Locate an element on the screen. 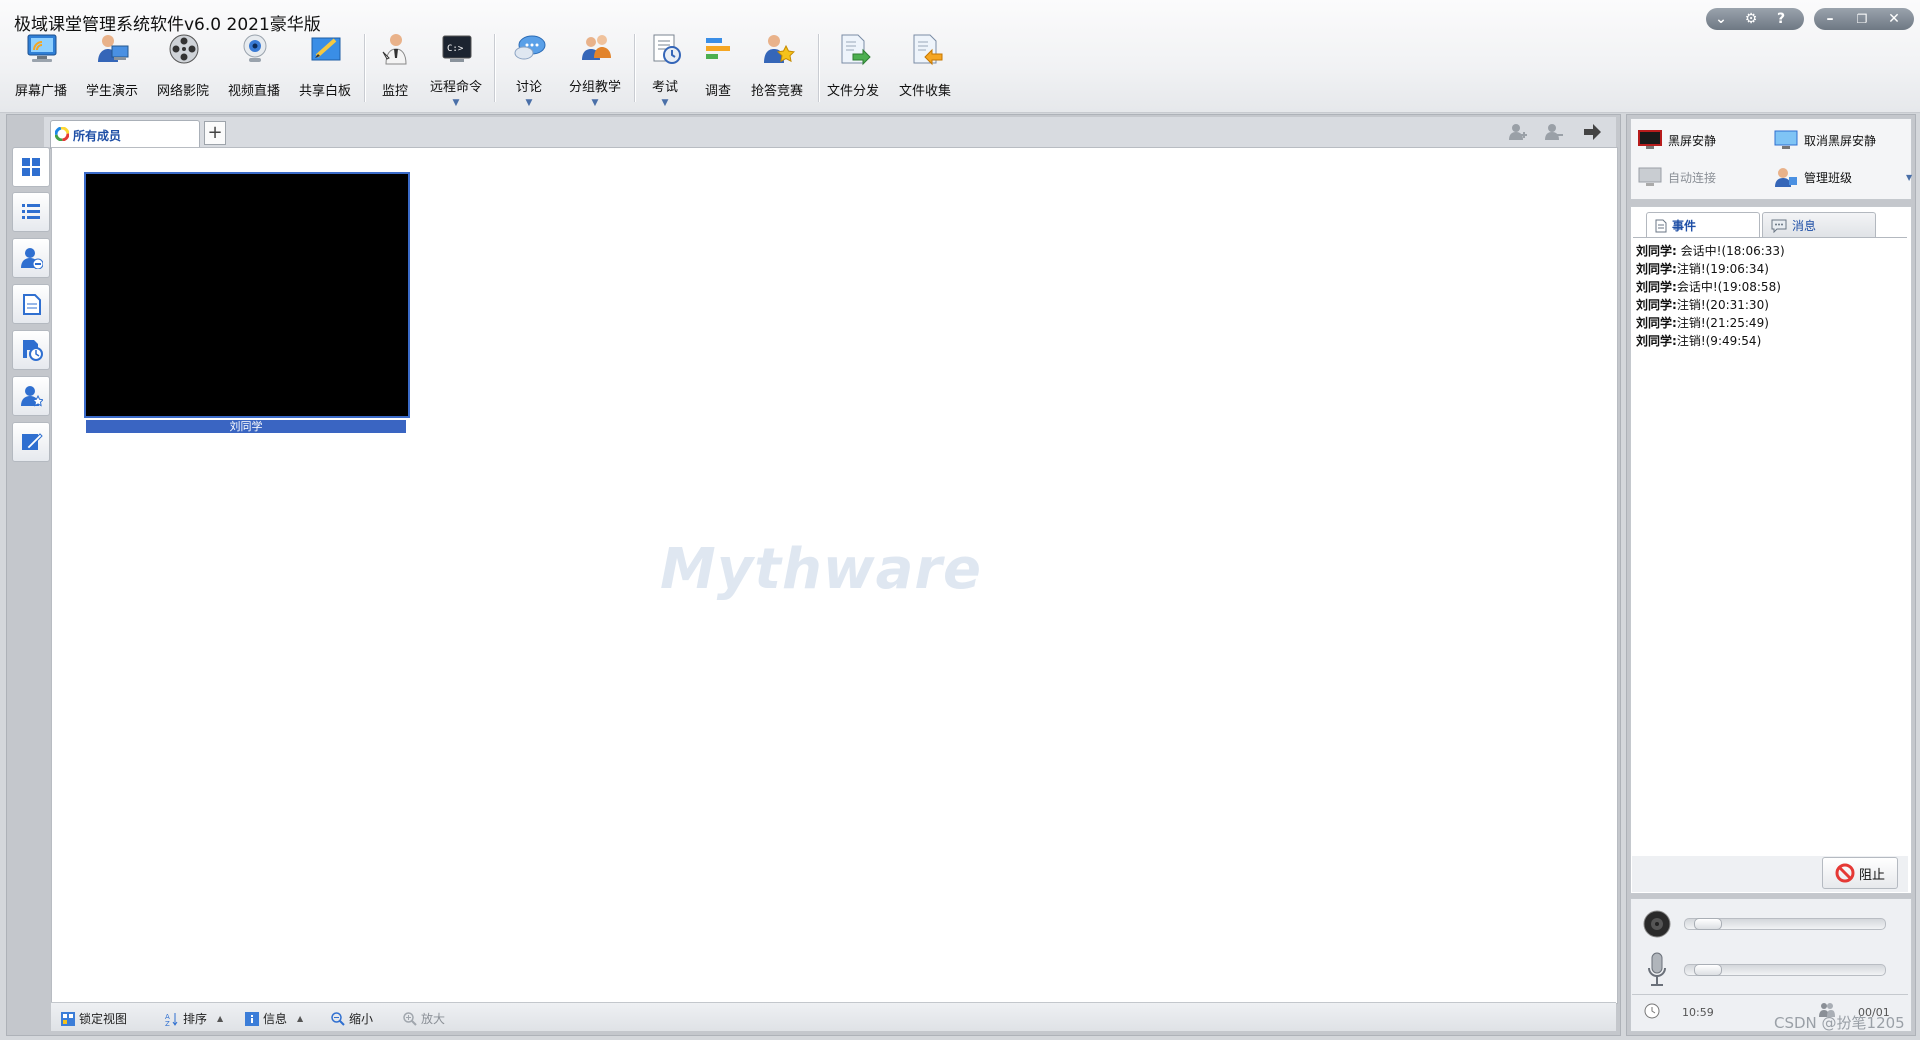  remote-command-button: C:> 远程命令 ▼ is located at coordinates (456, 68).